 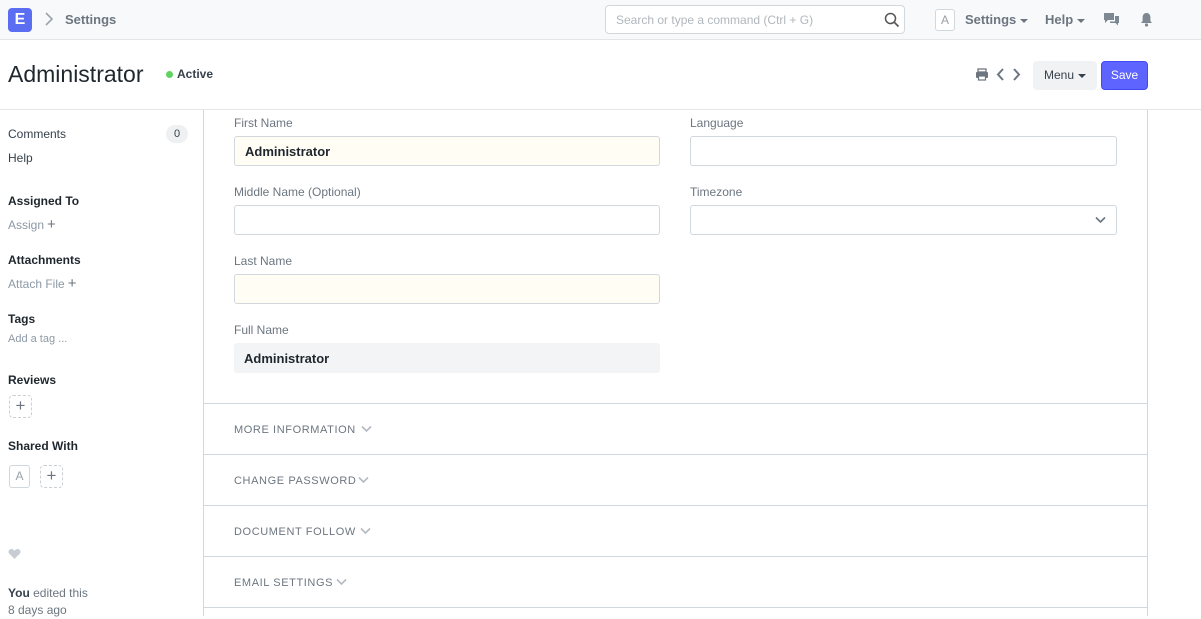 I want to click on section-document-follow: DOCUMENT FOLLOW, so click(x=675, y=530).